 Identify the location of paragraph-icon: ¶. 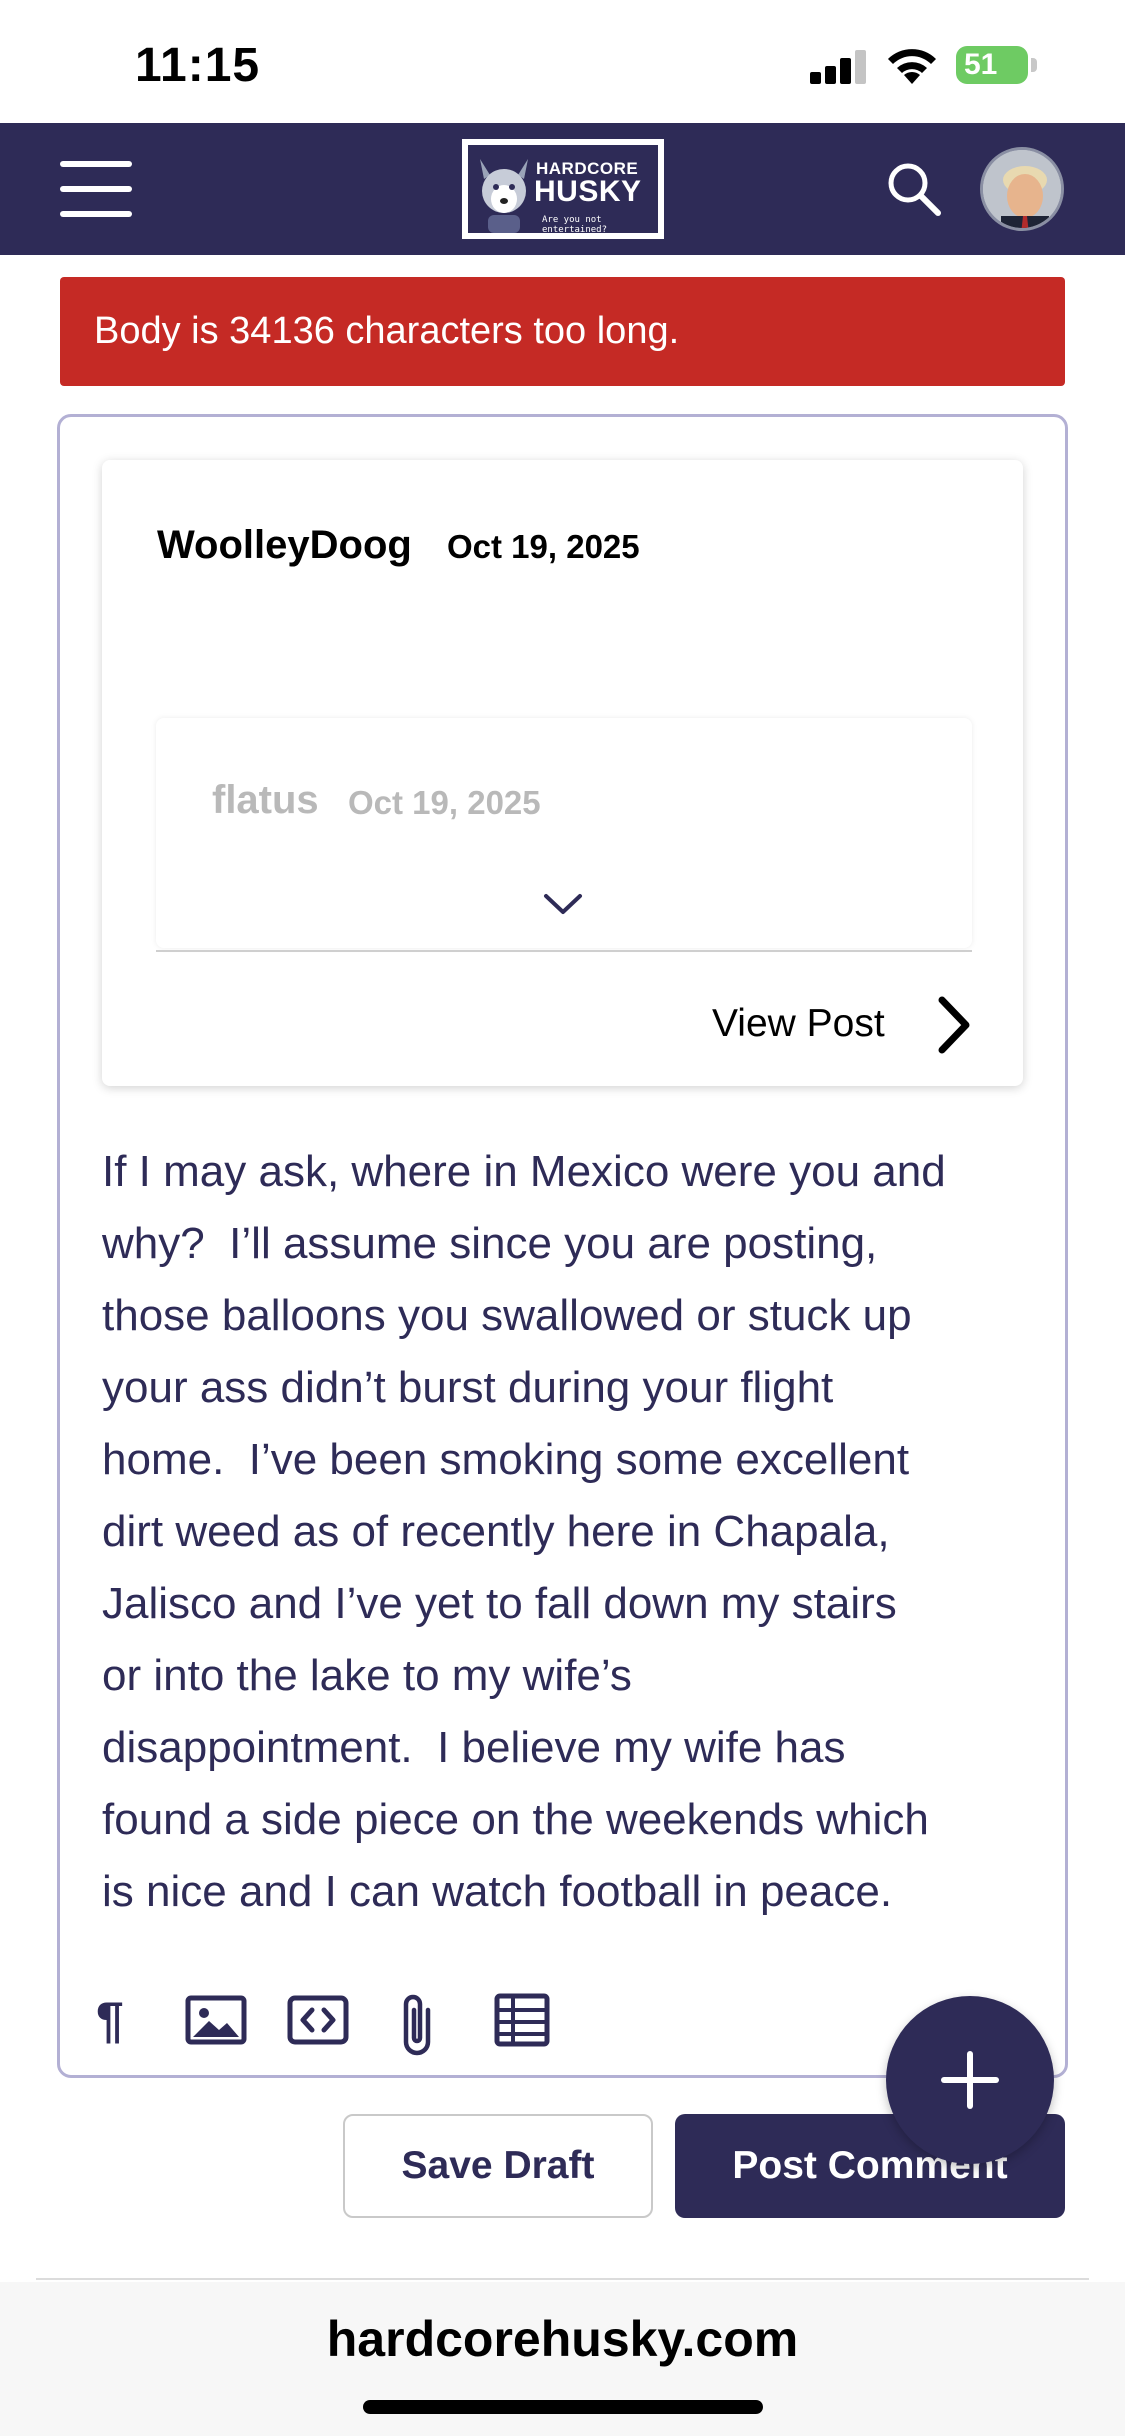
(110, 2020).